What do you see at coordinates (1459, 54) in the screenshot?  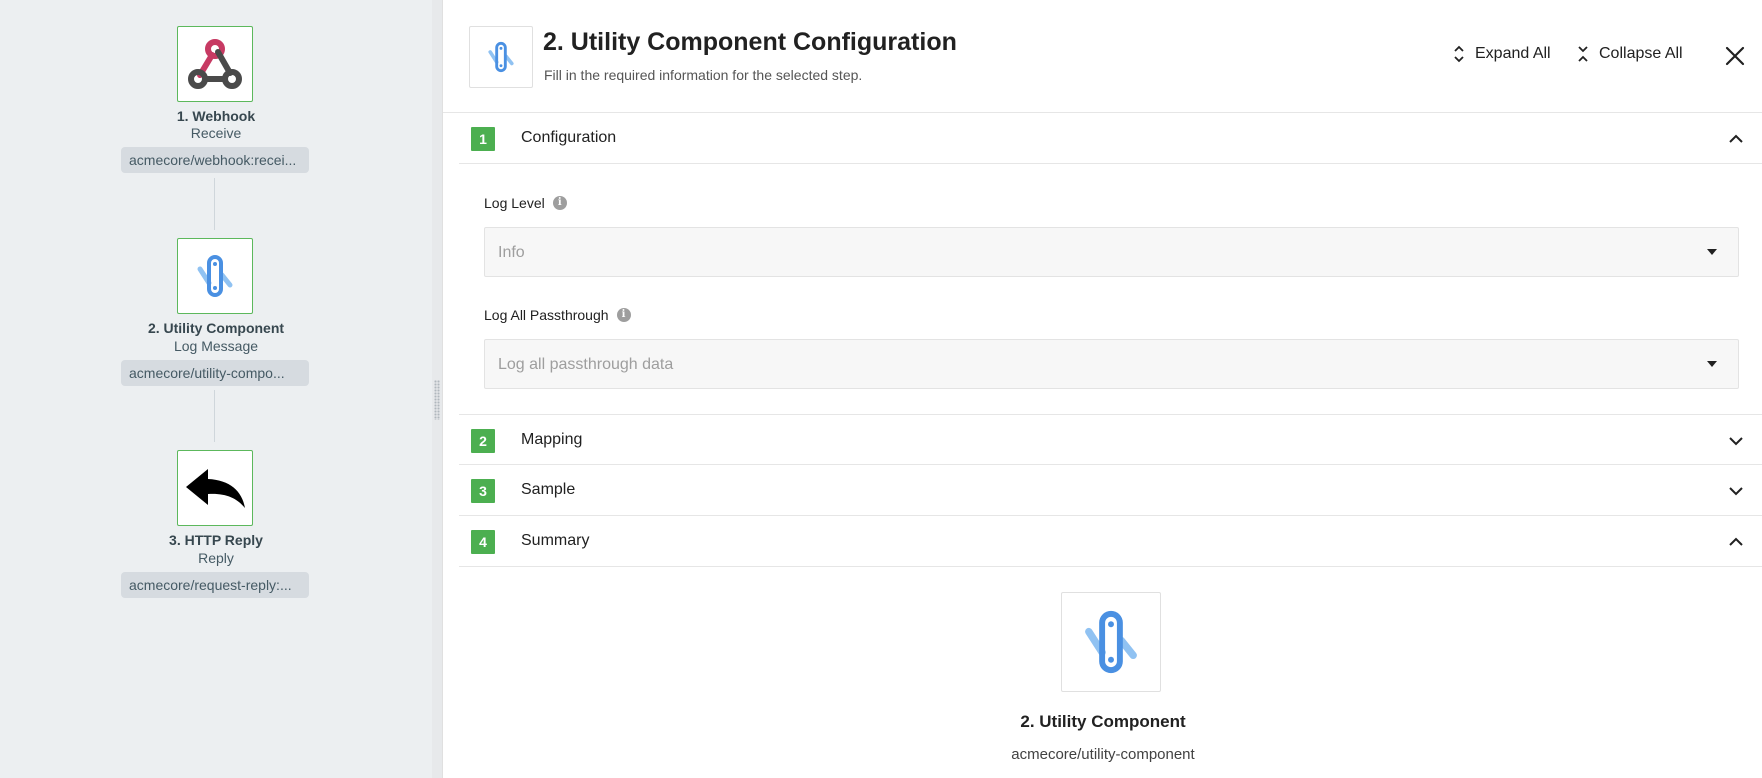 I see `expand-icon` at bounding box center [1459, 54].